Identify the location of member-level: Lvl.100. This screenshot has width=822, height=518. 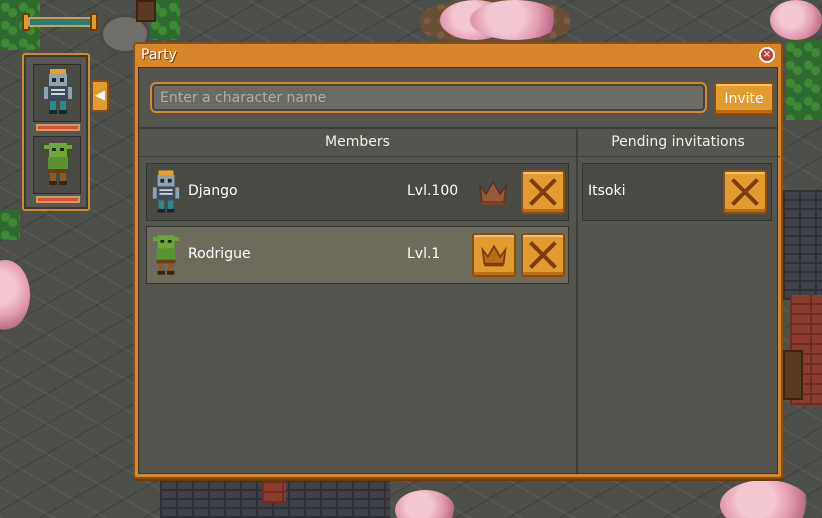
(433, 191).